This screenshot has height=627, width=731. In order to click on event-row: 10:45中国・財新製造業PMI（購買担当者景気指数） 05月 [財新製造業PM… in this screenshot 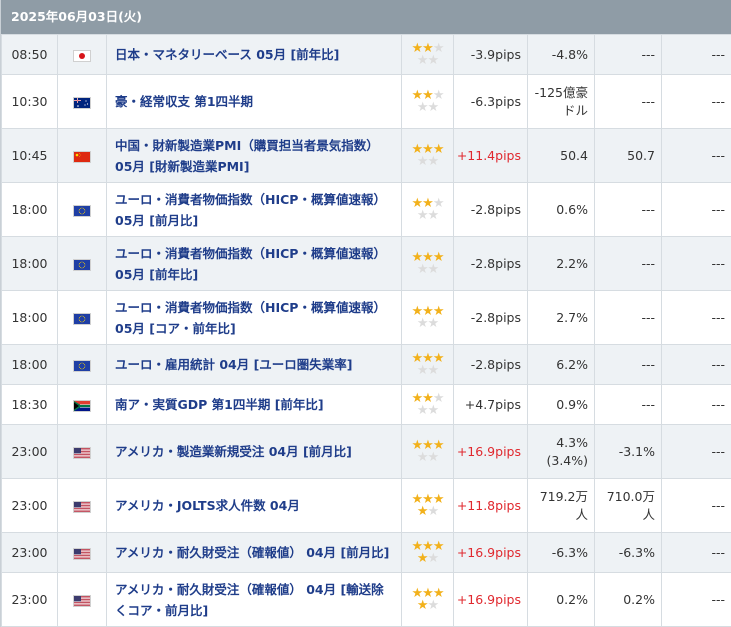, I will do `click(366, 156)`.